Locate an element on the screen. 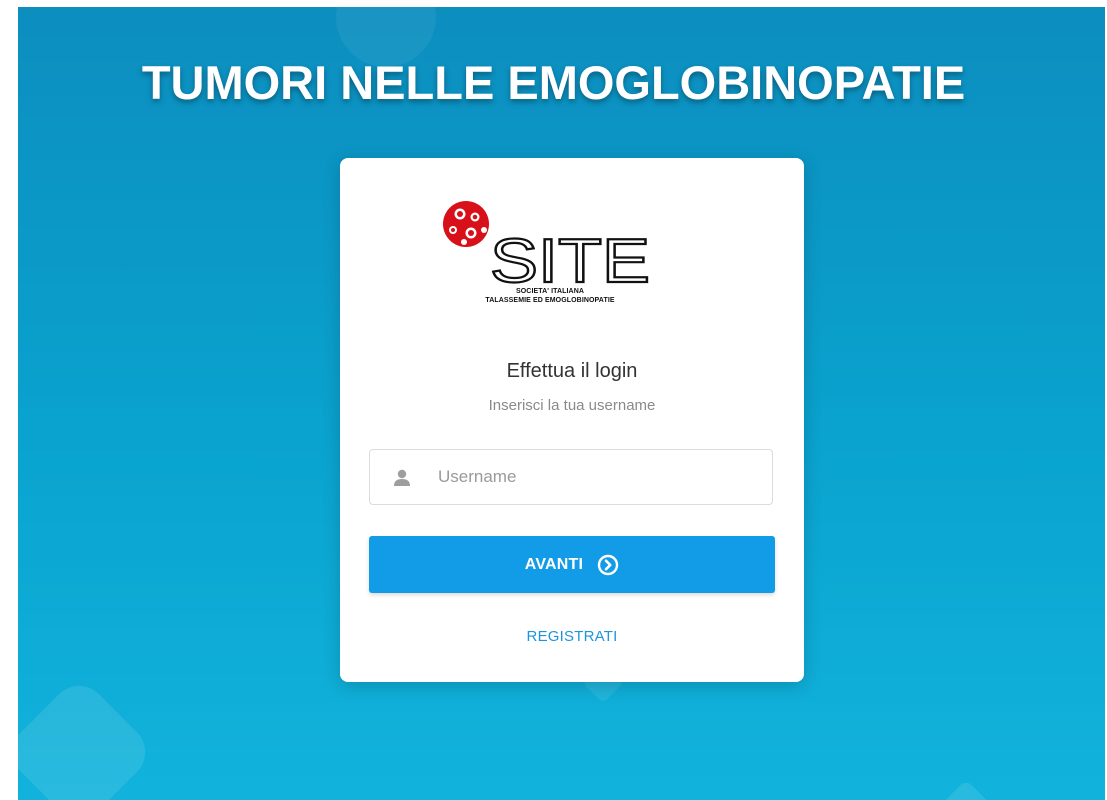 The height and width of the screenshot is (800, 1107). circle-chevron-right-icon is located at coordinates (608, 565).